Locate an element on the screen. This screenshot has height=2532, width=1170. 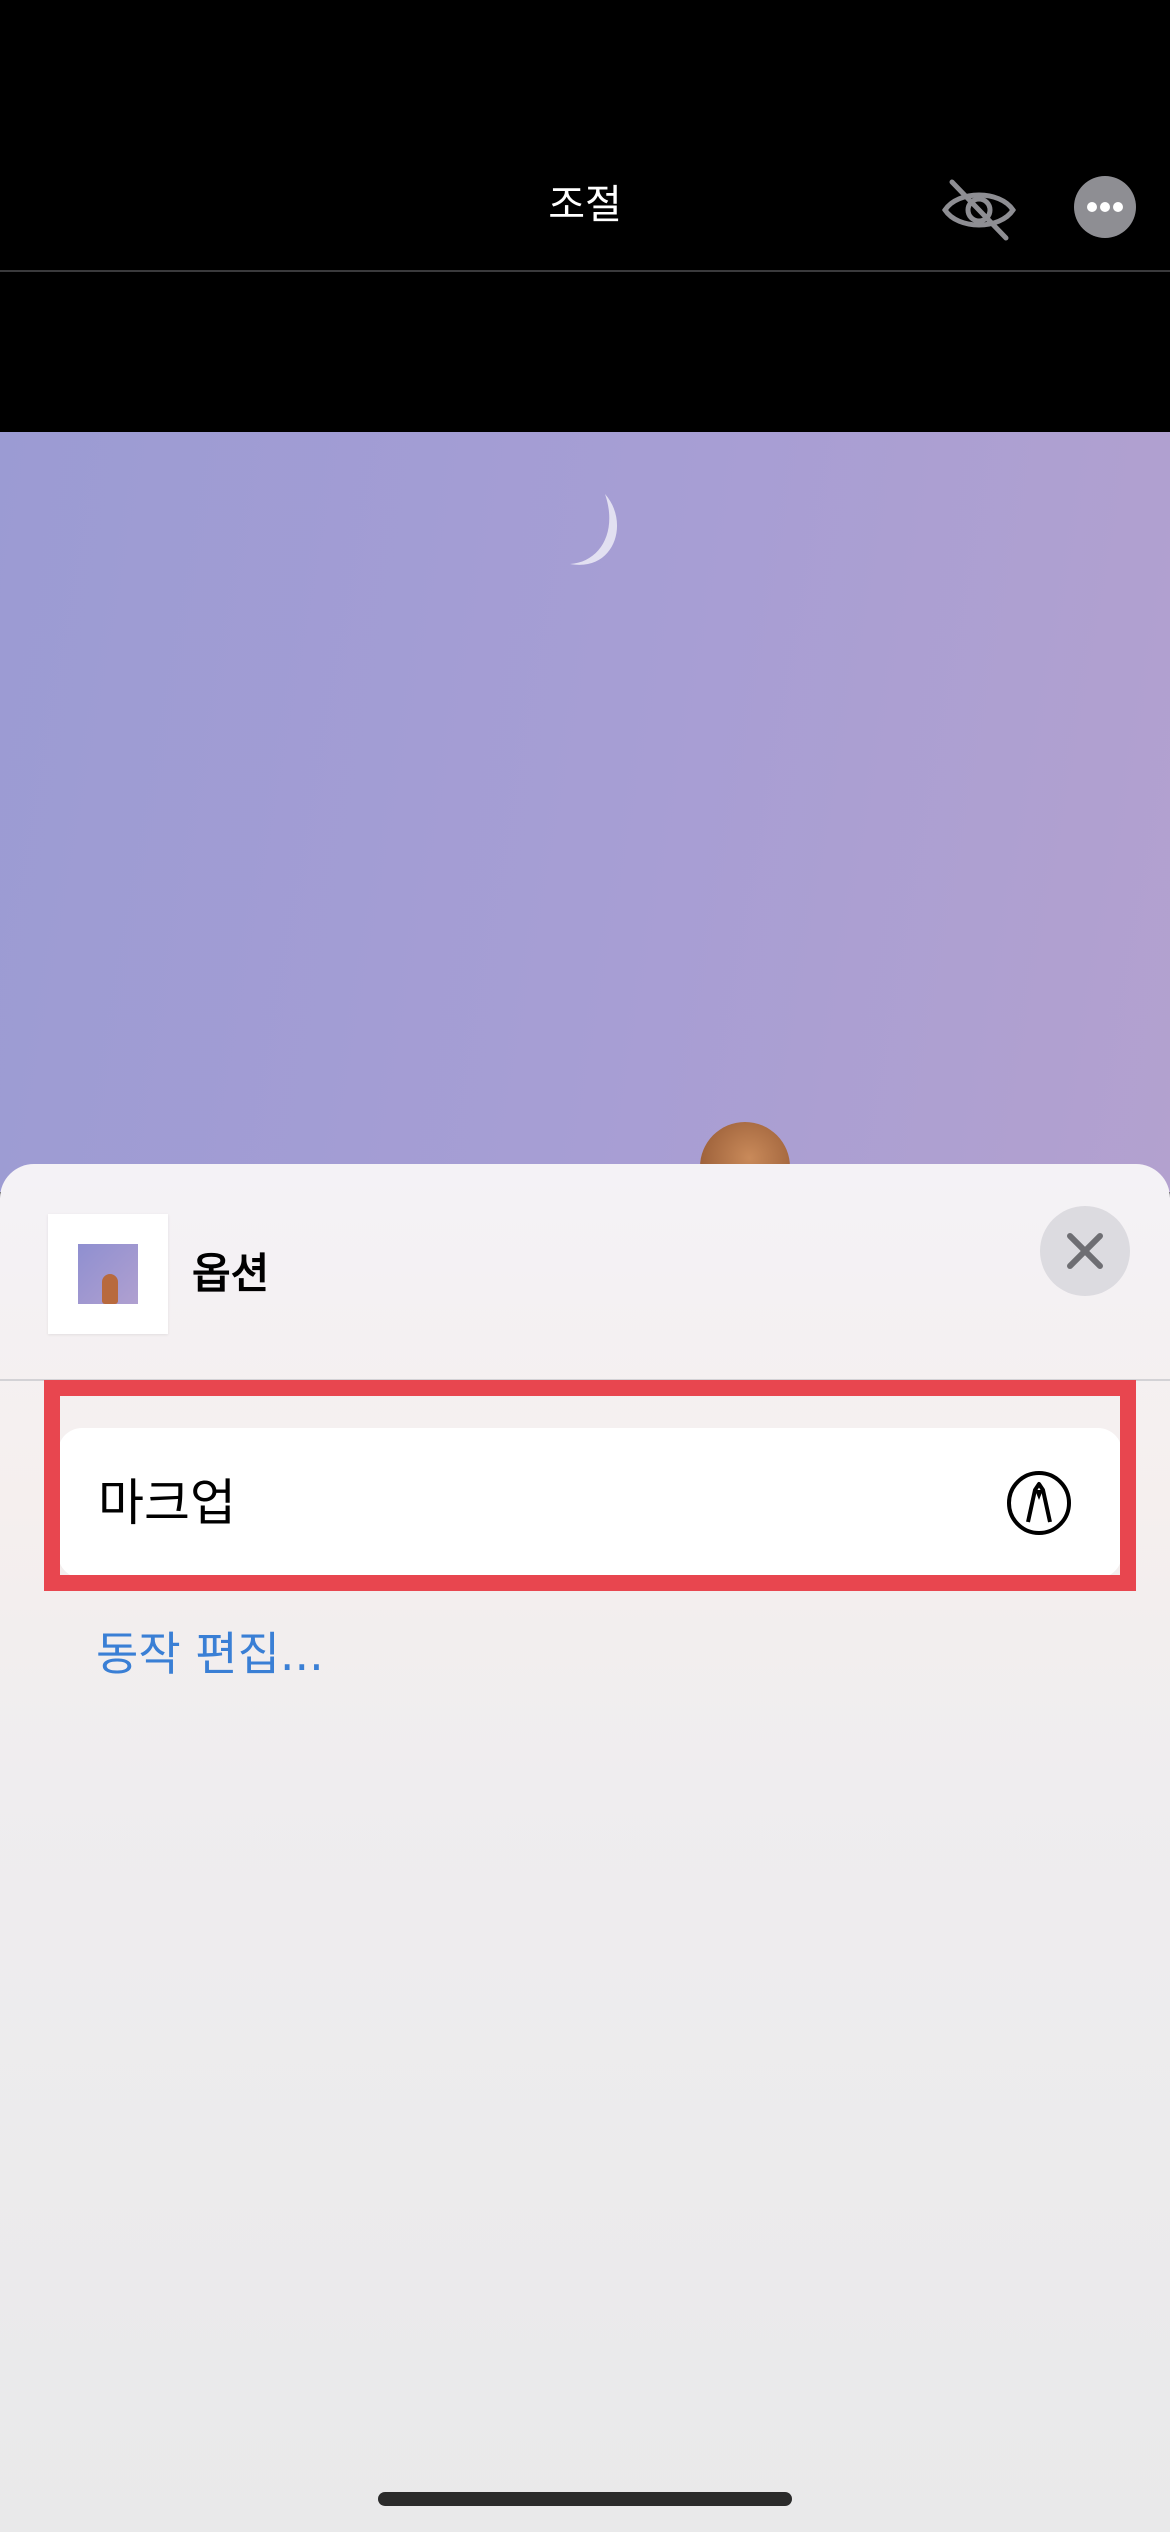
ellipsis-icon is located at coordinates (1105, 207).